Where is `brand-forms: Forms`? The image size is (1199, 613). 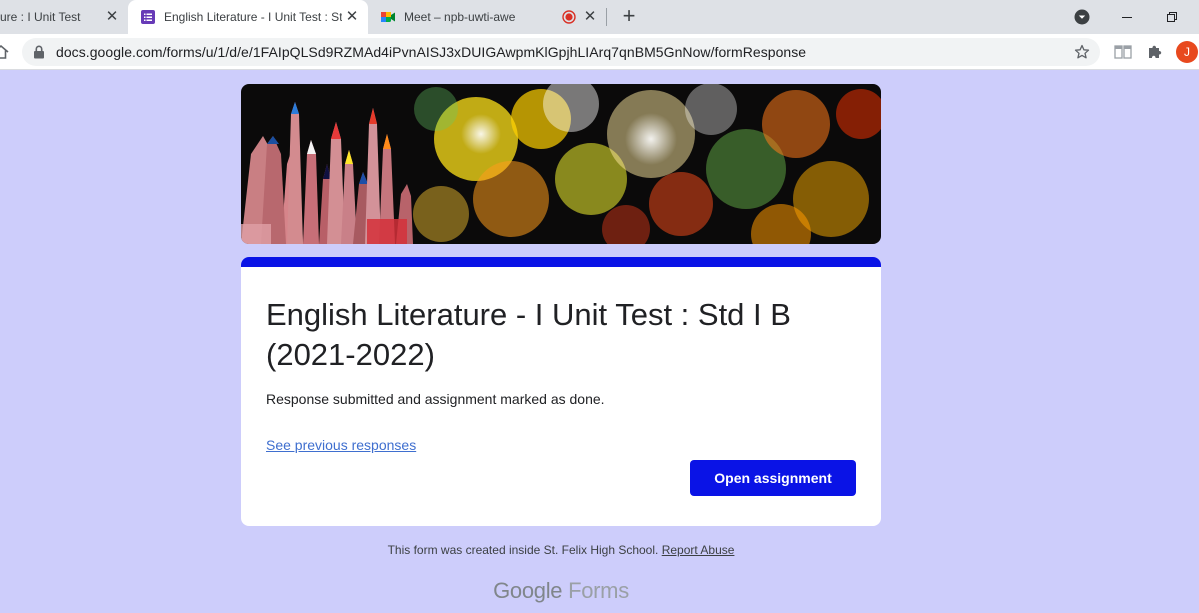 brand-forms: Forms is located at coordinates (598, 590).